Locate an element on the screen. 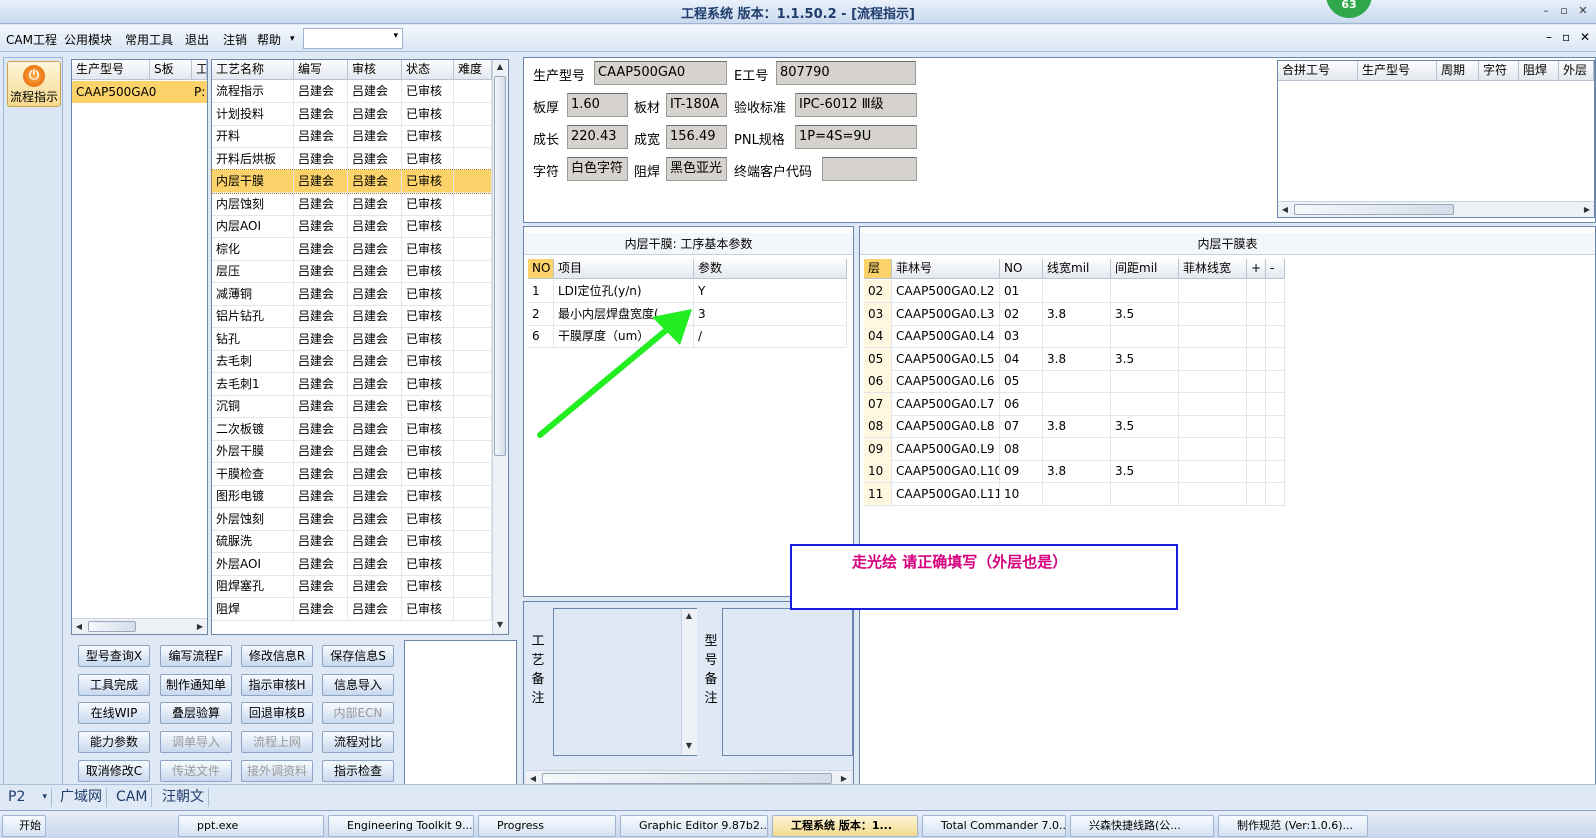 This screenshot has width=1596, height=838. action-button: 指示审核H is located at coordinates (277, 684).